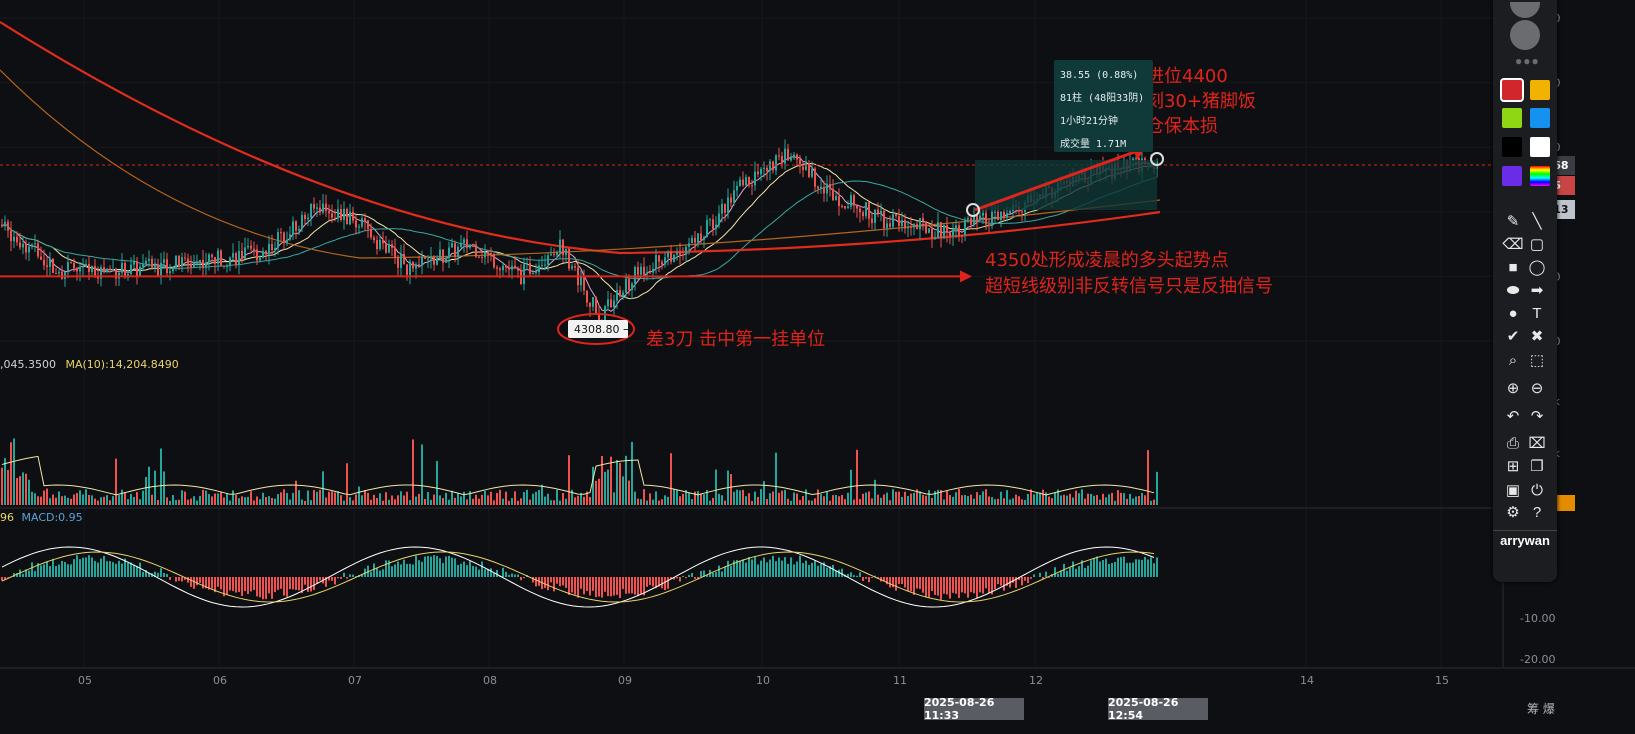 This screenshot has width=1635, height=734. What do you see at coordinates (1537, 388) in the screenshot?
I see `zoom-out-icon: ⊖` at bounding box center [1537, 388].